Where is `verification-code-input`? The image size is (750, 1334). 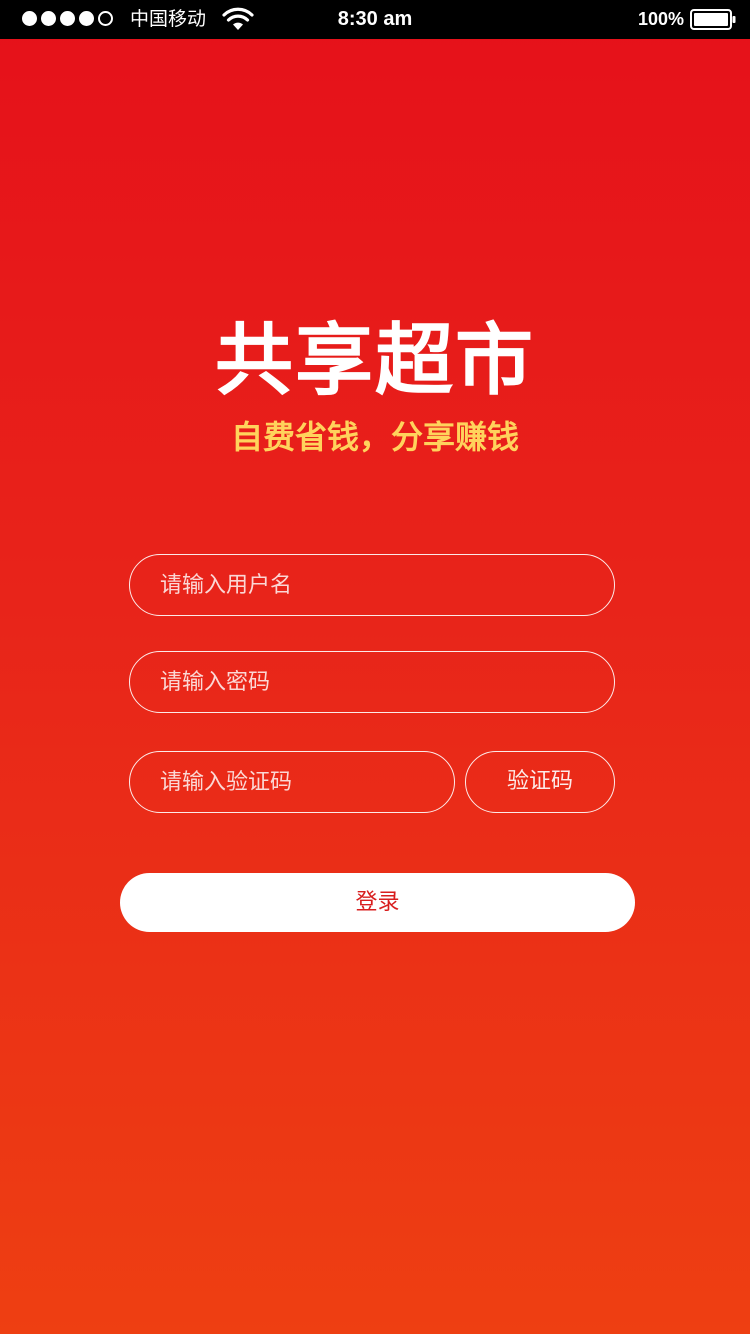
verification-code-input is located at coordinates (292, 782).